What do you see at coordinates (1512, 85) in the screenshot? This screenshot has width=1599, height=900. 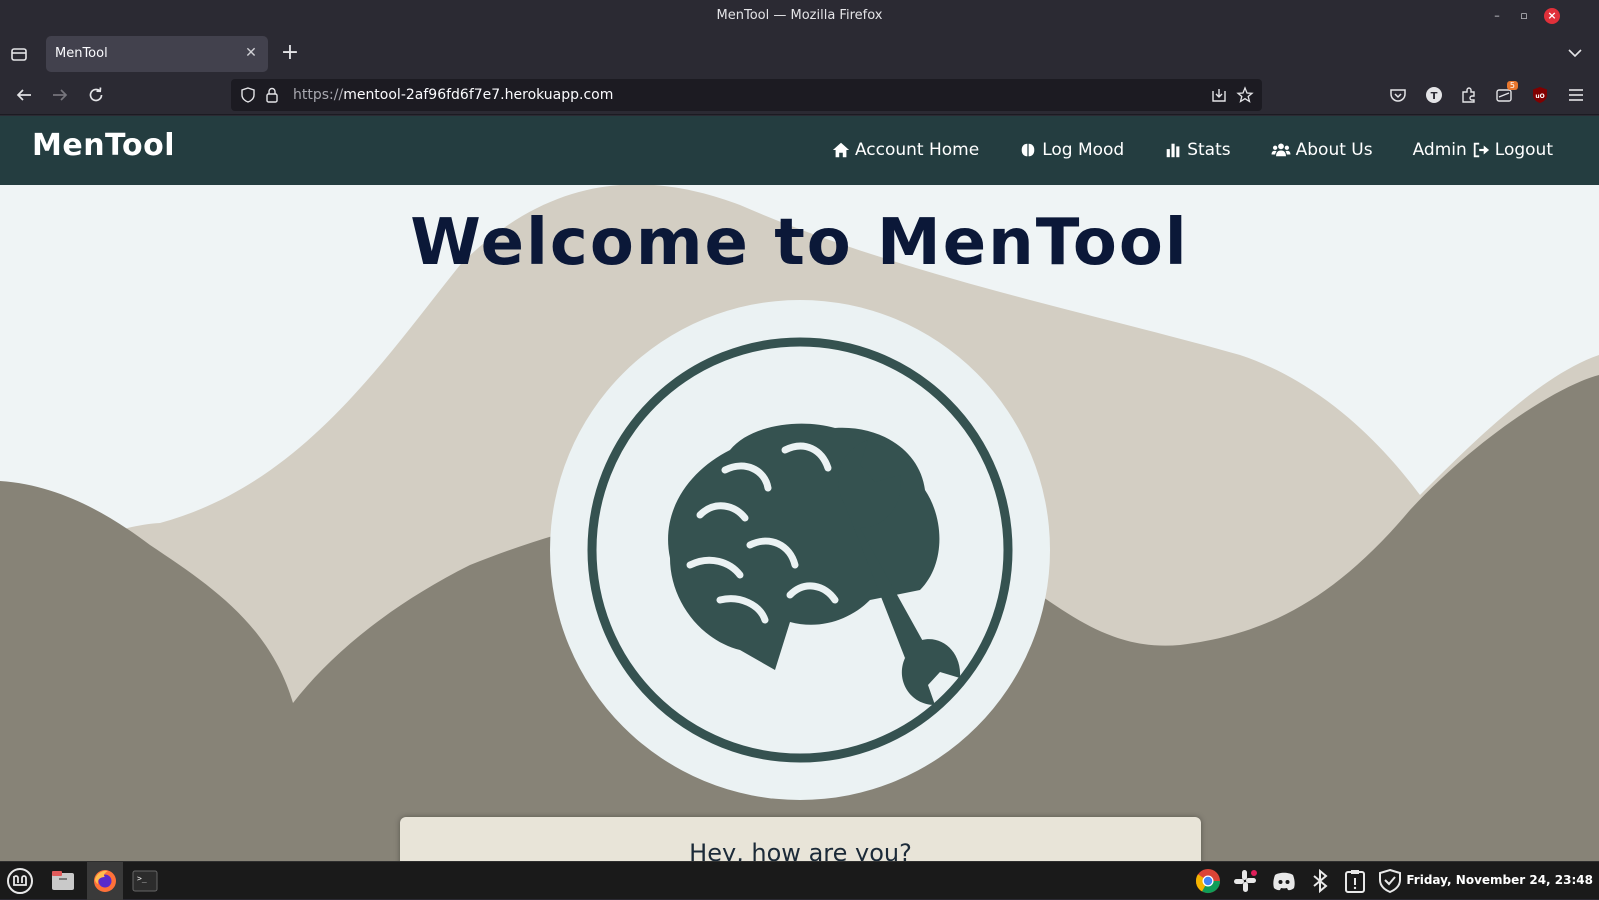 I see `extension-badge-count: 5` at bounding box center [1512, 85].